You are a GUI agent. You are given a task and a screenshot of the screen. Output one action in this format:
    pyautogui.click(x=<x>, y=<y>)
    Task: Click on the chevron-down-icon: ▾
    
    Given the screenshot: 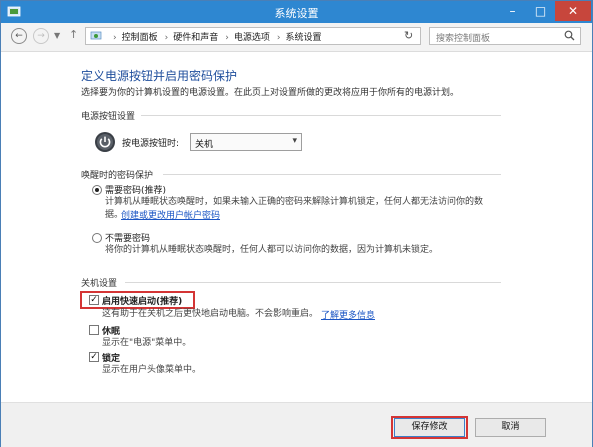 What is the action you would take?
    pyautogui.click(x=294, y=141)
    